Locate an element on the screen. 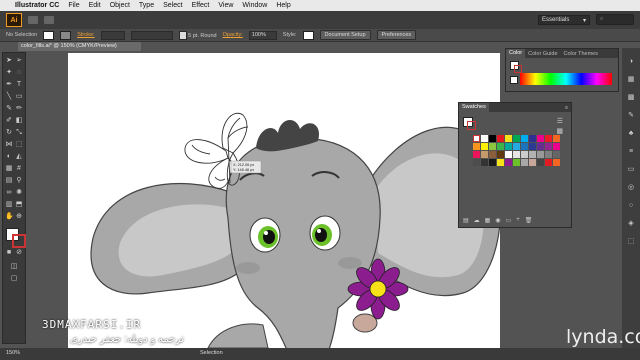 This screenshot has height=360, width=640. opacity-value: 100% is located at coordinates (262, 35).